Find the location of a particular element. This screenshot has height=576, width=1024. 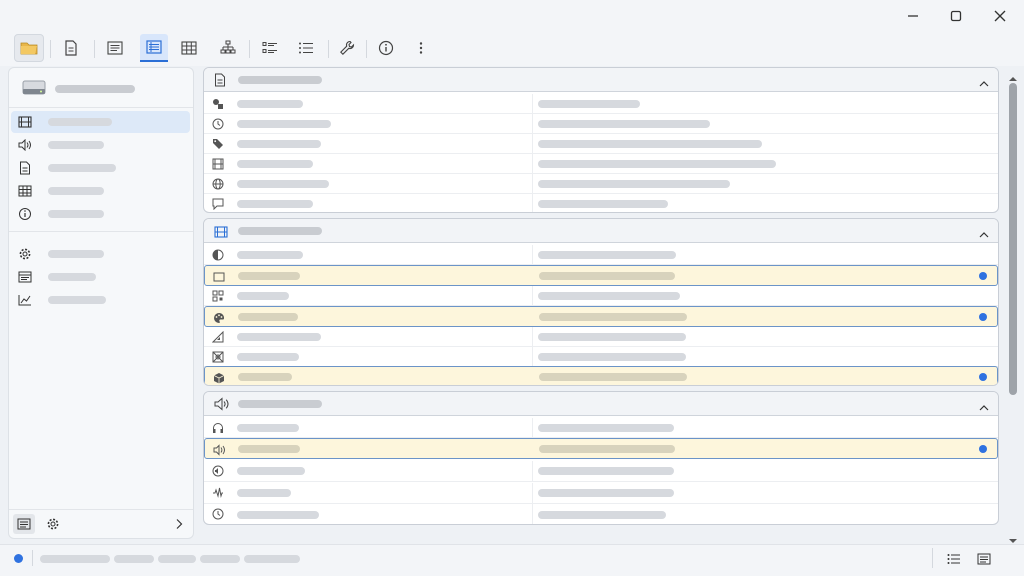

sidebar-item-video is located at coordinates (100, 122).